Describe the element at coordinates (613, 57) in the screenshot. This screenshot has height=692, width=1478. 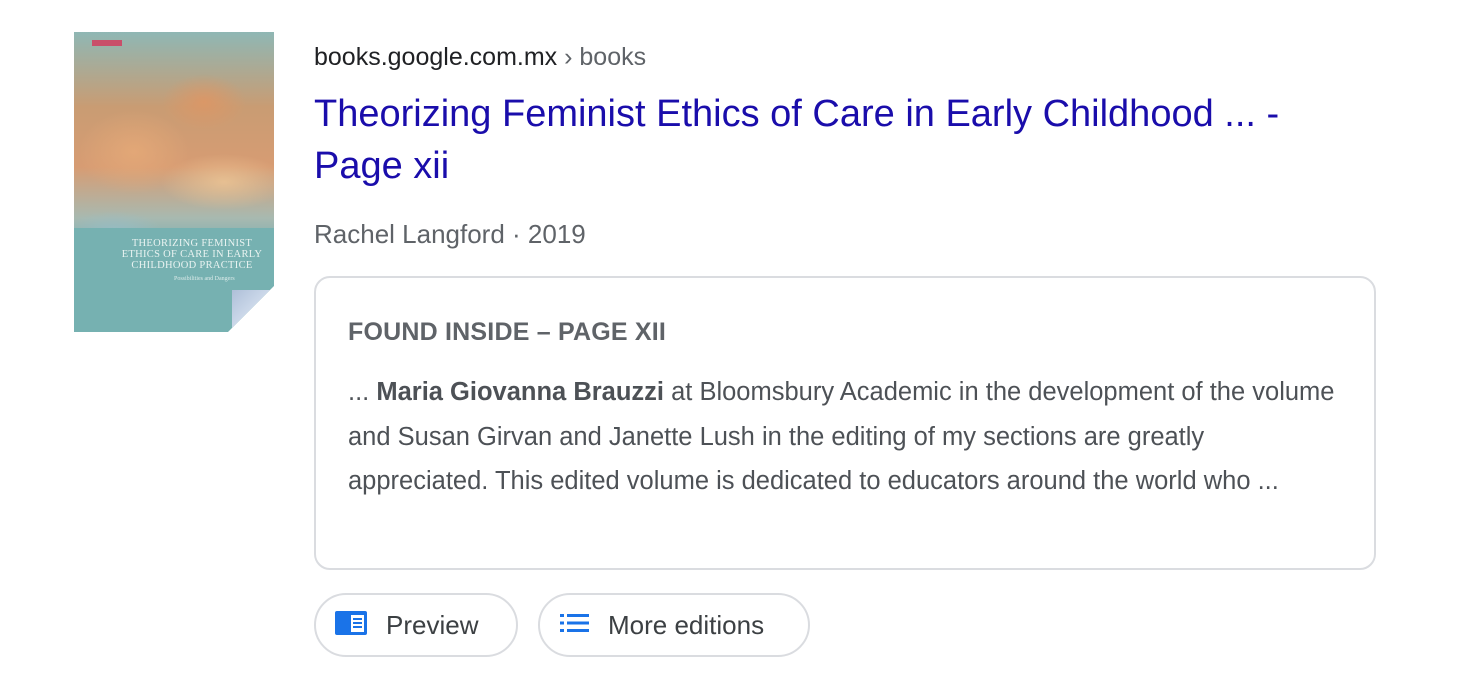
I see `breadcrumb-path: books` at that location.